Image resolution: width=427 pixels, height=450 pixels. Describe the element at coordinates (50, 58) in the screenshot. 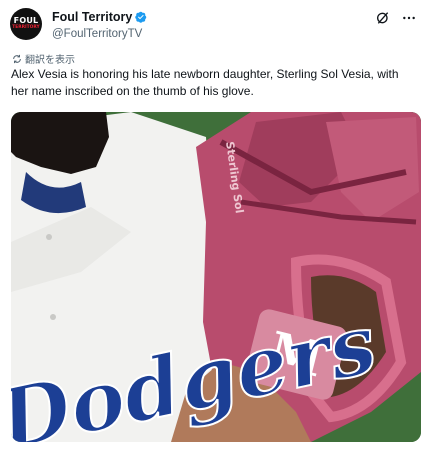

I see `translate-label: 翻訳を表示` at that location.